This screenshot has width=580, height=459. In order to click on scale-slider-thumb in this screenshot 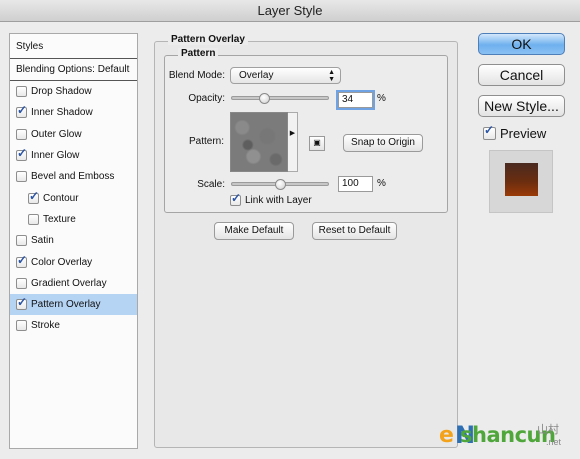, I will do `click(280, 184)`.